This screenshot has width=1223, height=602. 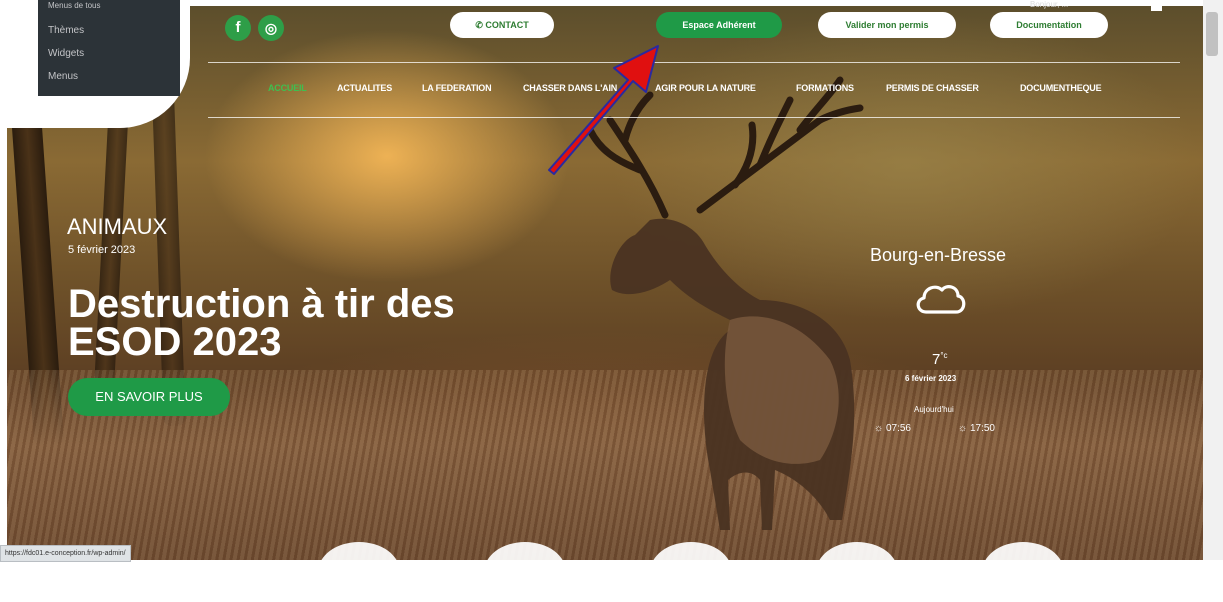 What do you see at coordinates (65, 553) in the screenshot?
I see `status-bar-url: https://fdc01.e-conception.fr/wp-admin/` at bounding box center [65, 553].